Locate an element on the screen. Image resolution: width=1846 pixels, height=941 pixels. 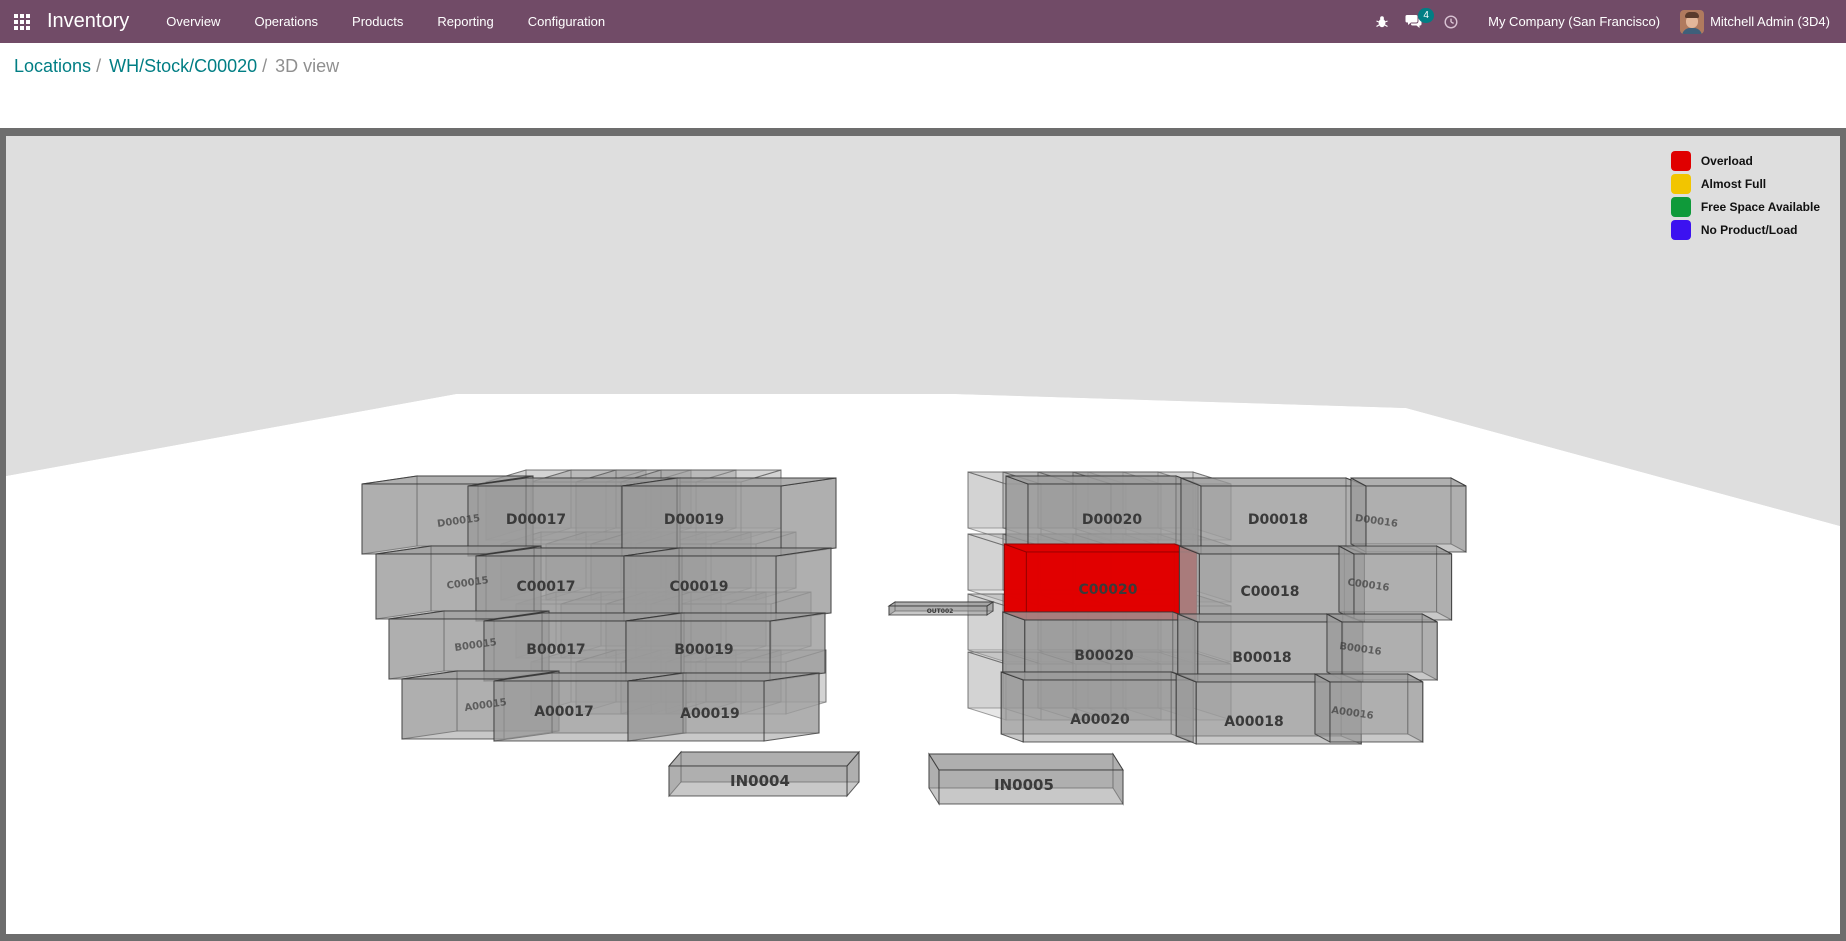
bin-c00018-side-face is located at coordinates (1189, 584).